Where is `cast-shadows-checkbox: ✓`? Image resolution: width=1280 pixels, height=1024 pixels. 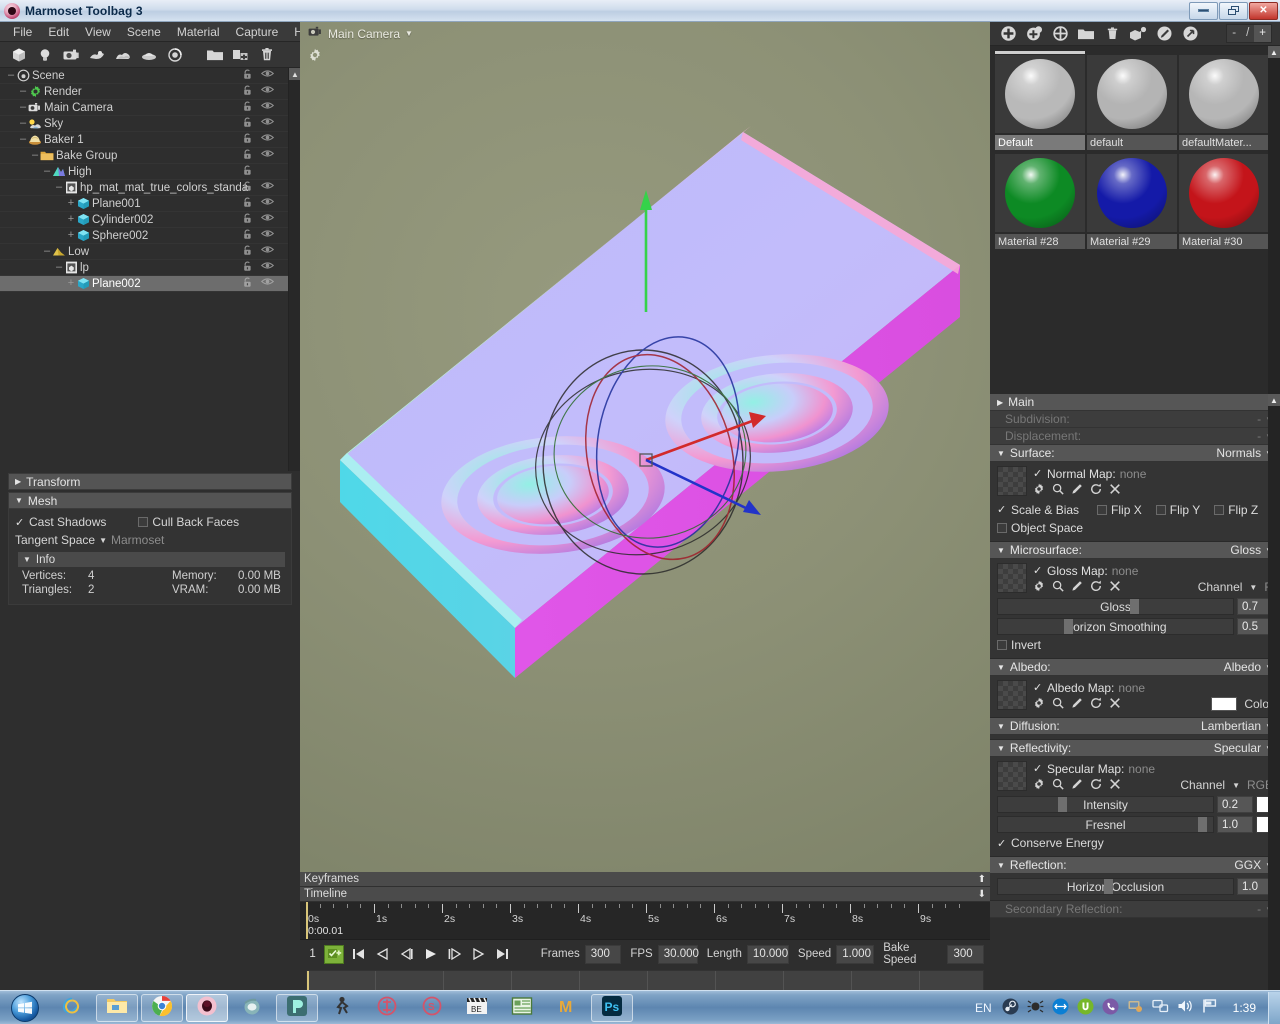 cast-shadows-checkbox: ✓ is located at coordinates (20, 522).